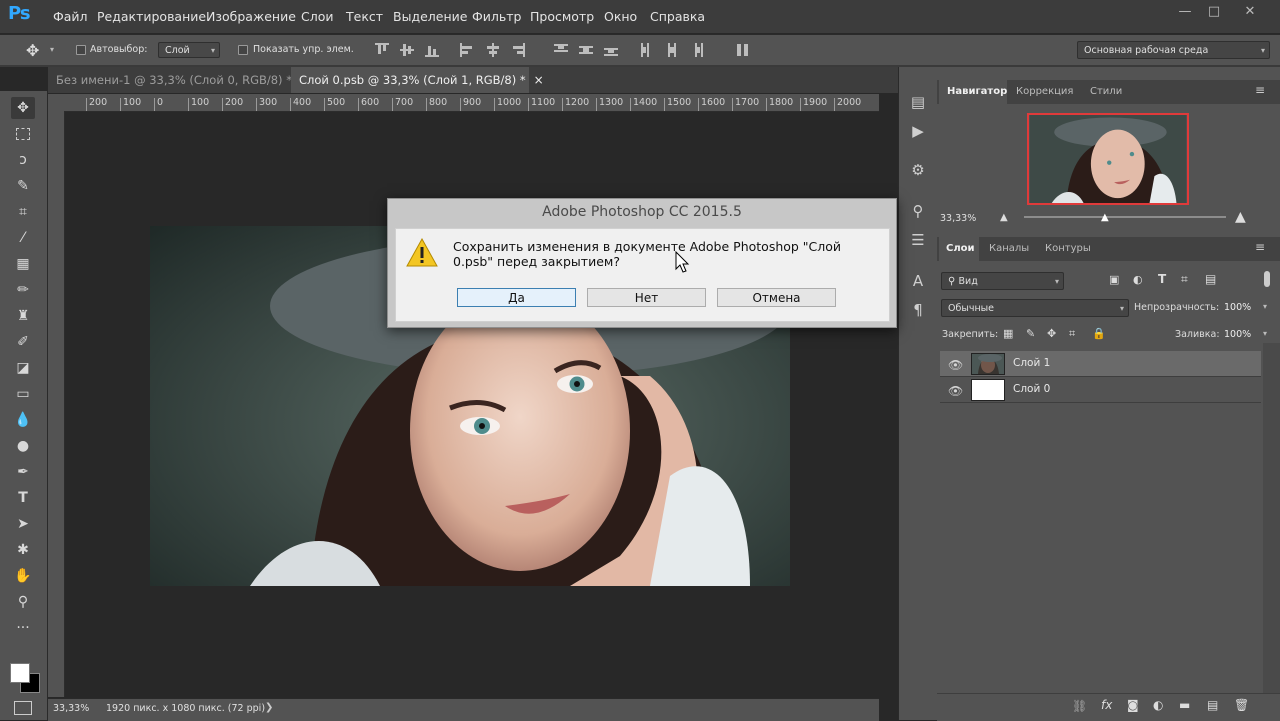 Image resolution: width=1280 pixels, height=721 pixels. Describe the element at coordinates (1106, 91) in the screenshot. I see `tab-styles: Стили` at that location.